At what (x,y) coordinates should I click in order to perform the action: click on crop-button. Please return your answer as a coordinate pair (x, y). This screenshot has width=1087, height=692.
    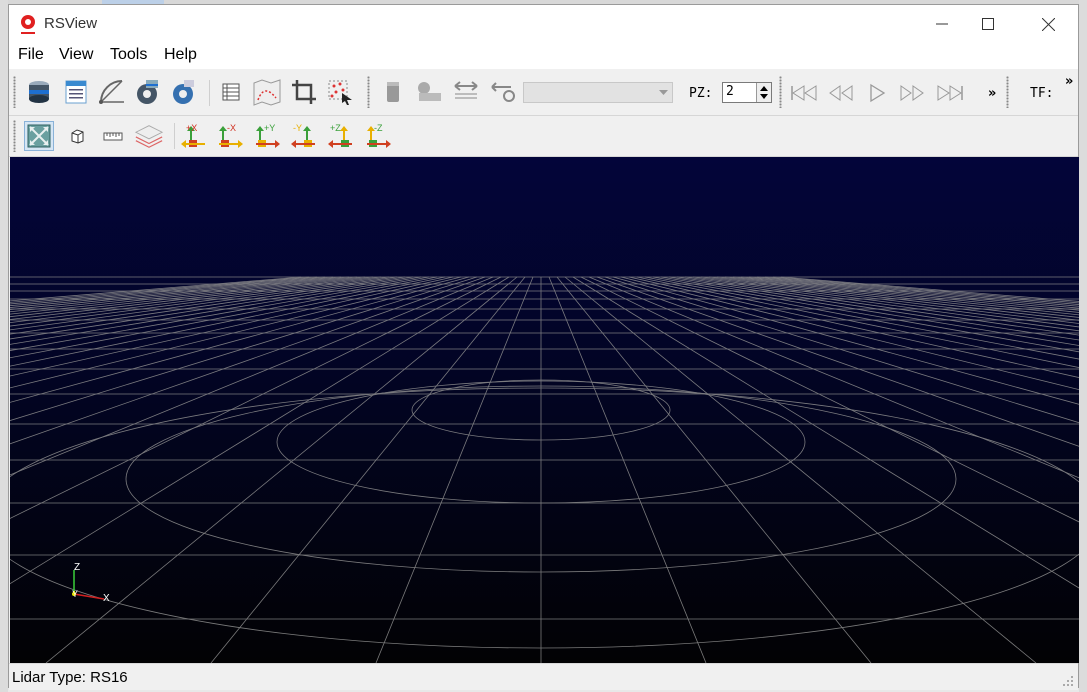
    Looking at the image, I should click on (304, 92).